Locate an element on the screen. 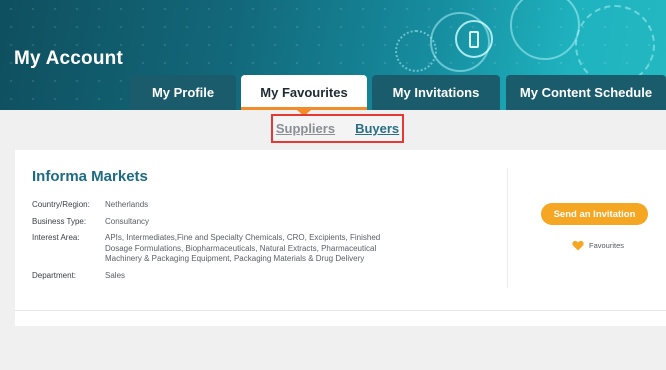  detail-label: Business Type: is located at coordinates (59, 221).